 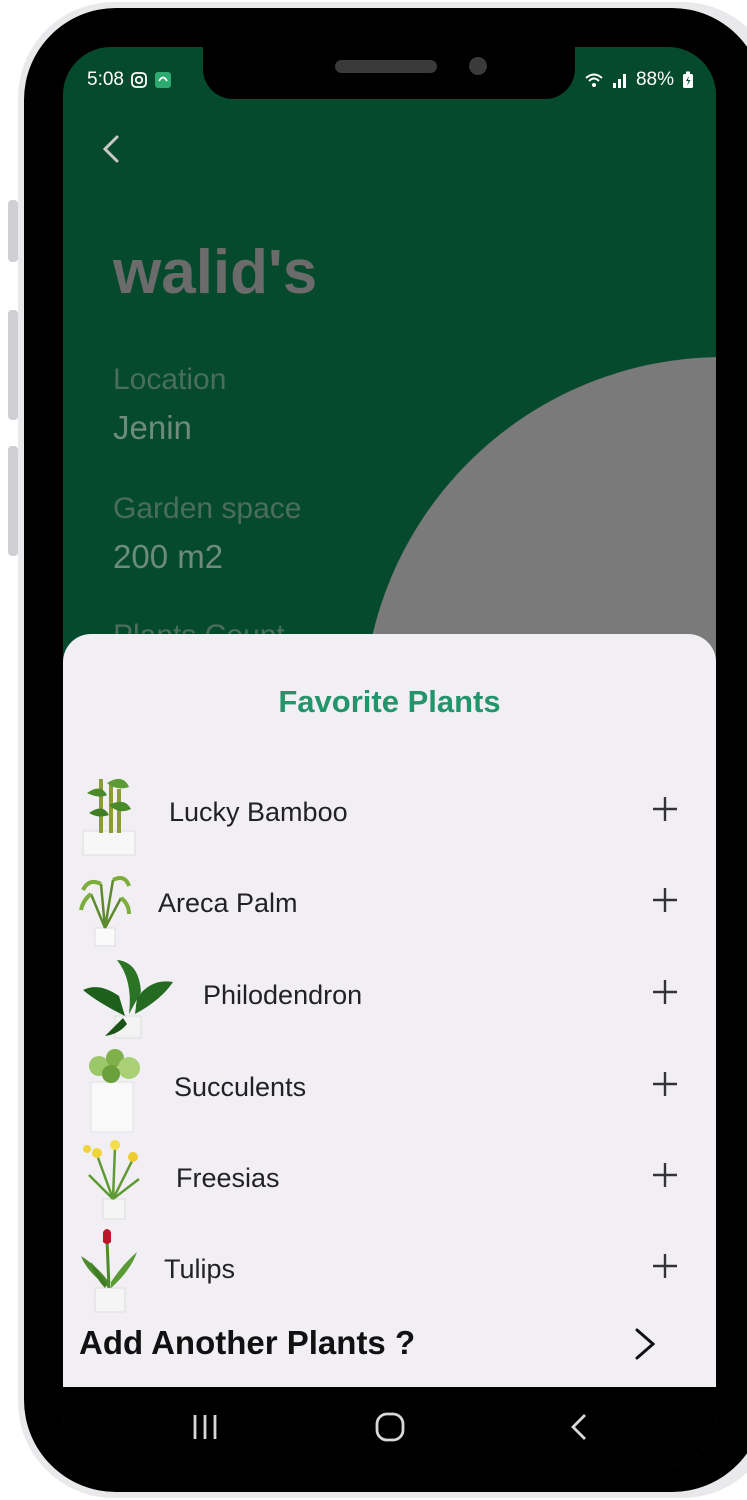 I want to click on location-label: Location, so click(x=170, y=379).